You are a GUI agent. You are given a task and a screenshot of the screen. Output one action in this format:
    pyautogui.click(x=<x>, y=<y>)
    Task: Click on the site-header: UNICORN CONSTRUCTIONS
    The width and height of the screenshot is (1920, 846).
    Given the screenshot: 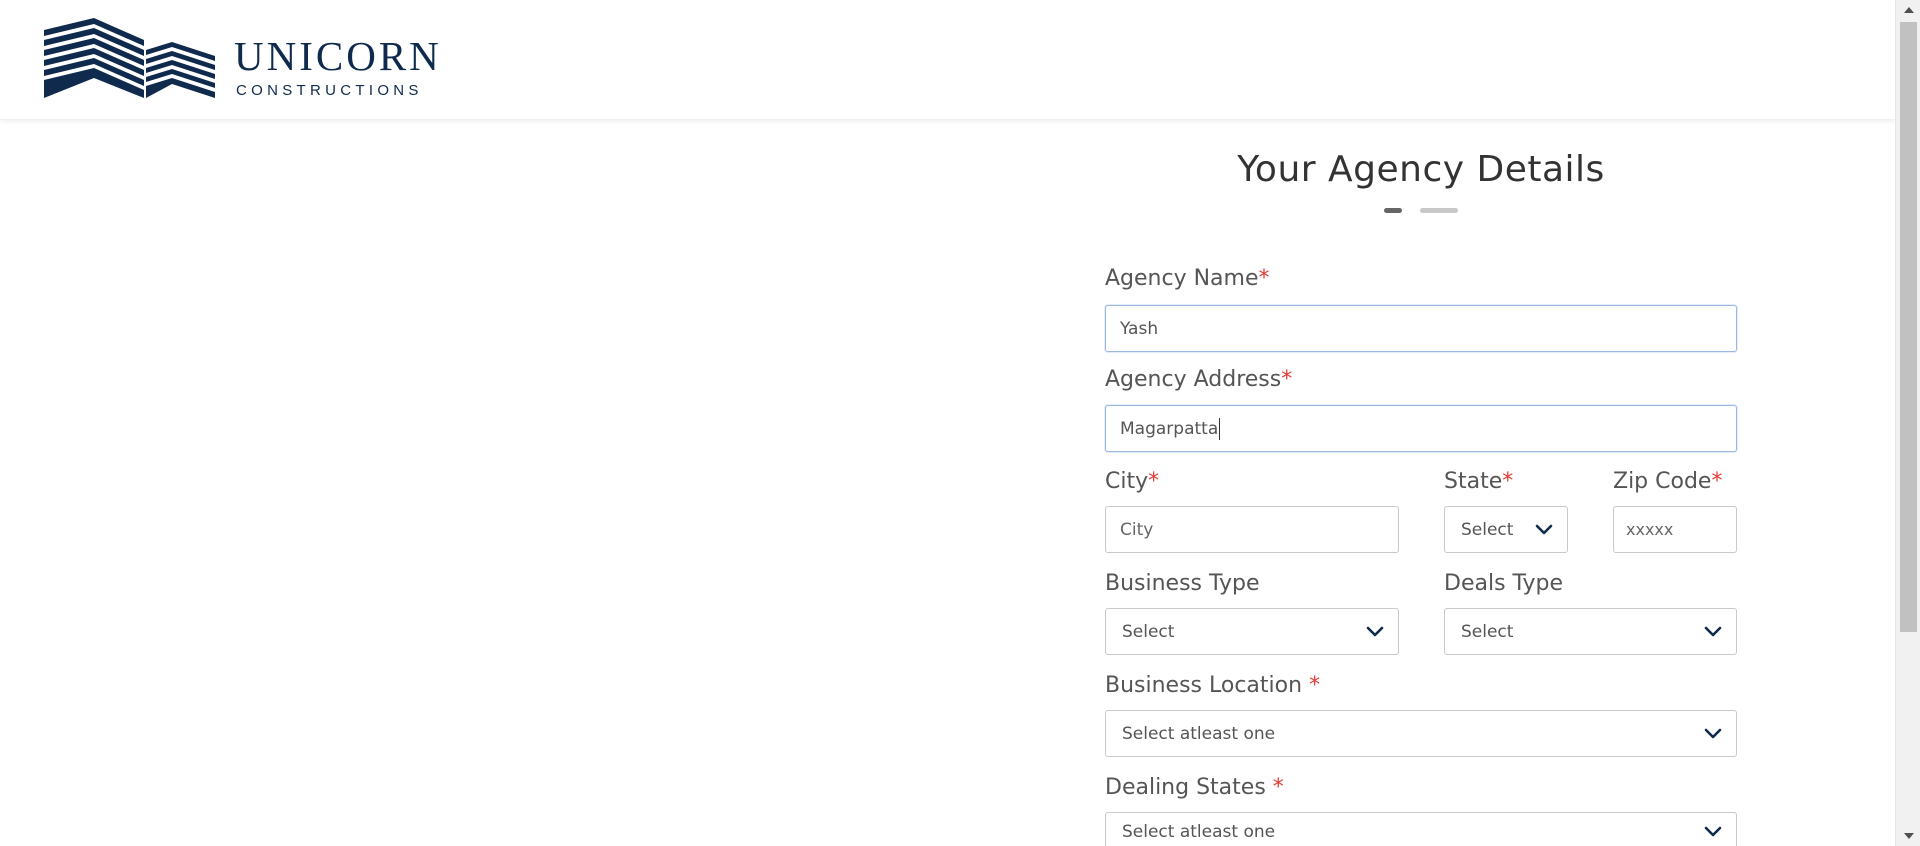 What is the action you would take?
    pyautogui.click(x=947, y=60)
    